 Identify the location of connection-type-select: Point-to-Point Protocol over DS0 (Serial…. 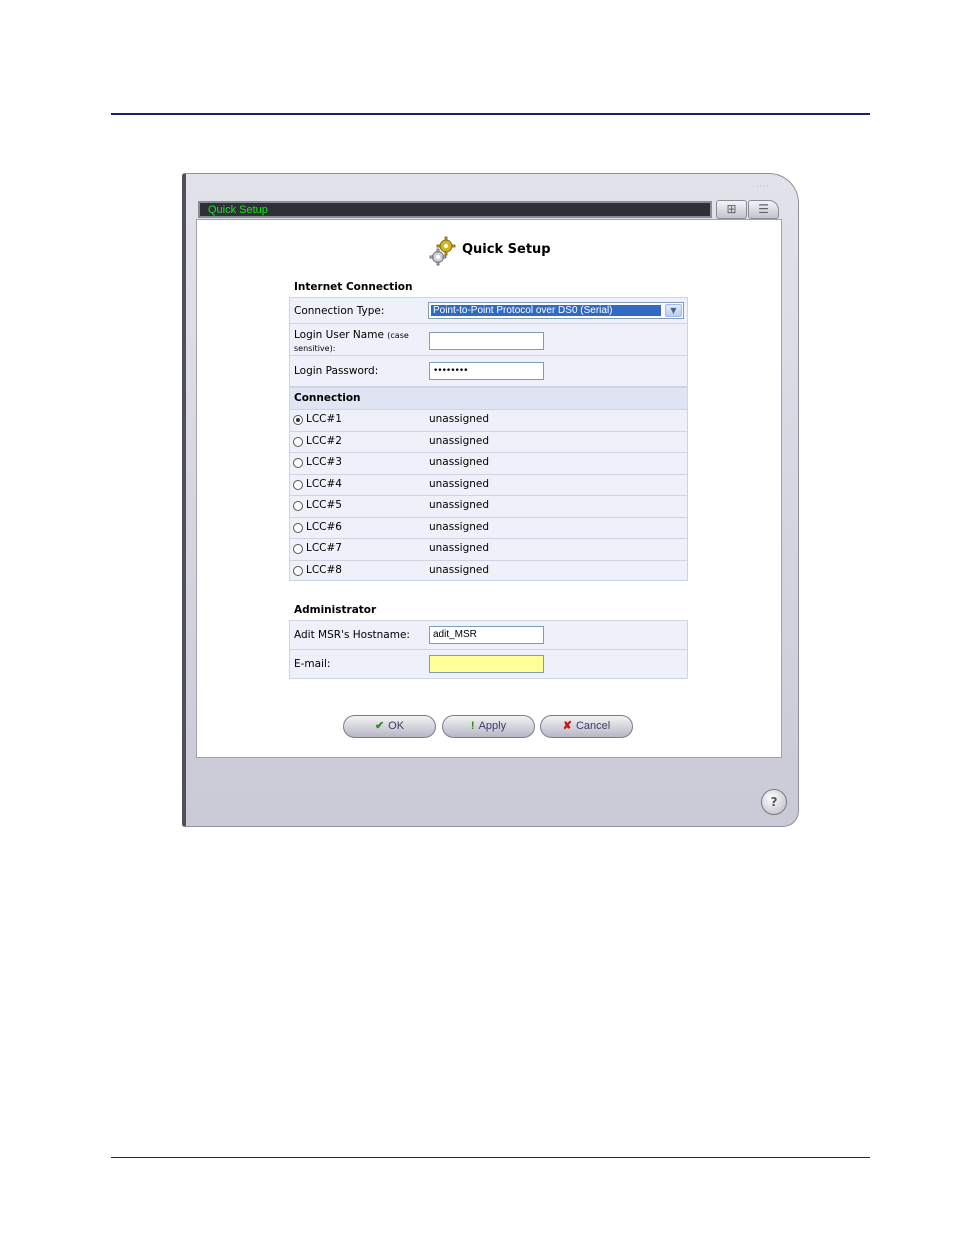
(556, 310).